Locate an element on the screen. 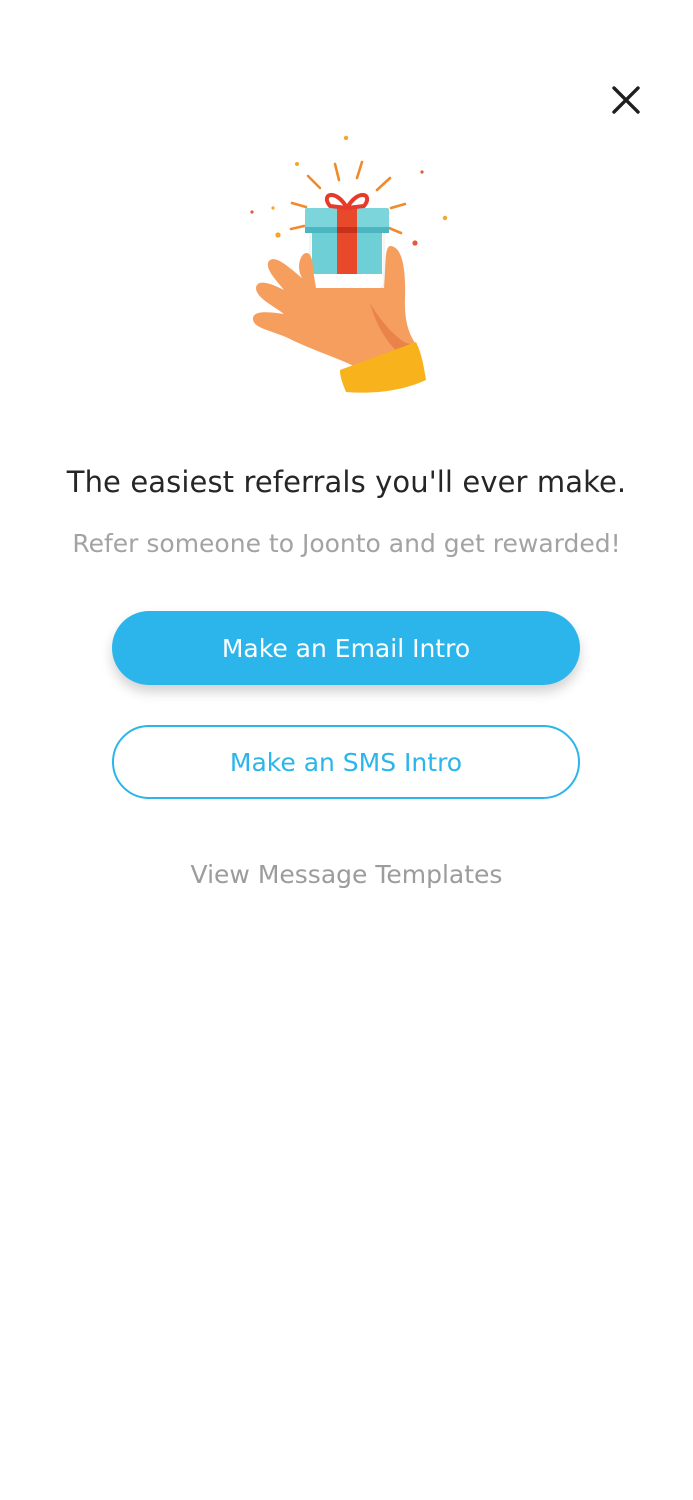 The width and height of the screenshot is (693, 1500). email-intro-button: Make an Email Intro is located at coordinates (346, 648).